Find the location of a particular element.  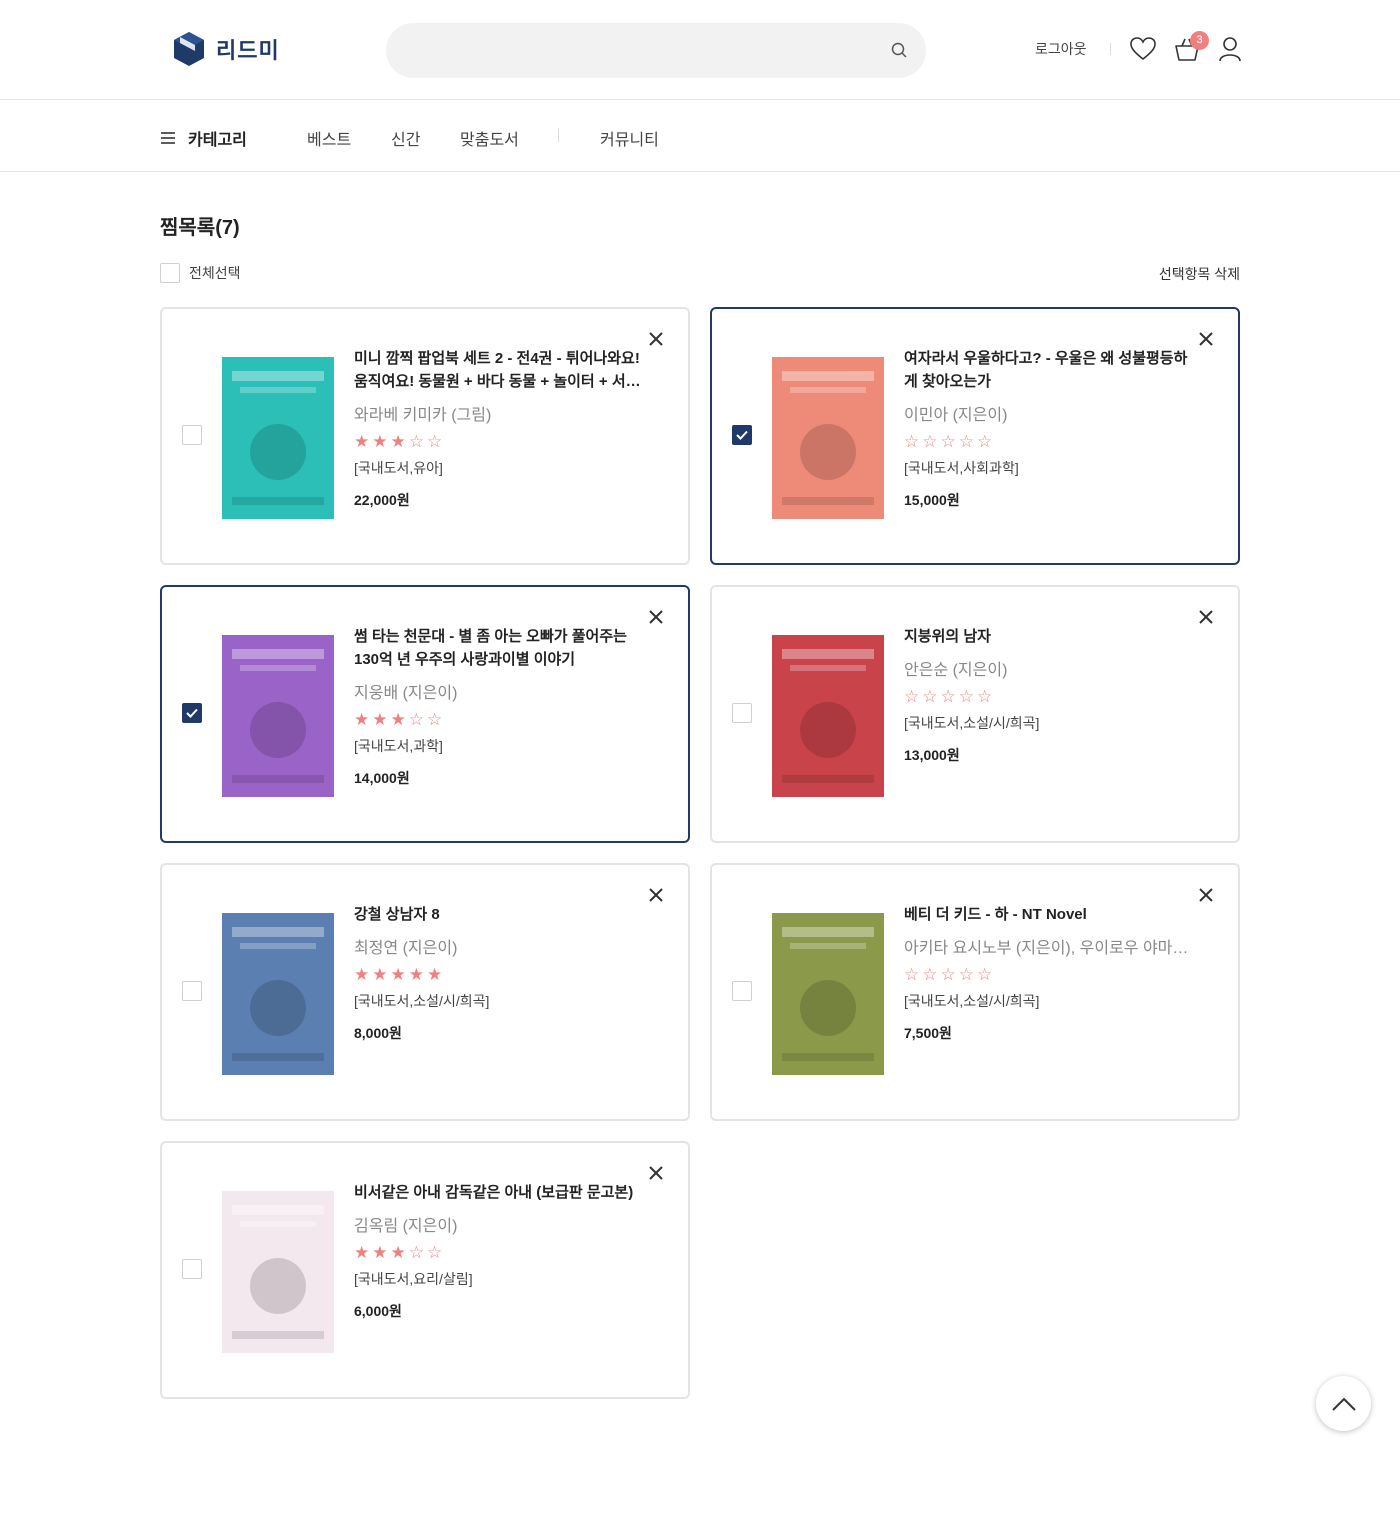

logo-box-icon is located at coordinates (189, 49).